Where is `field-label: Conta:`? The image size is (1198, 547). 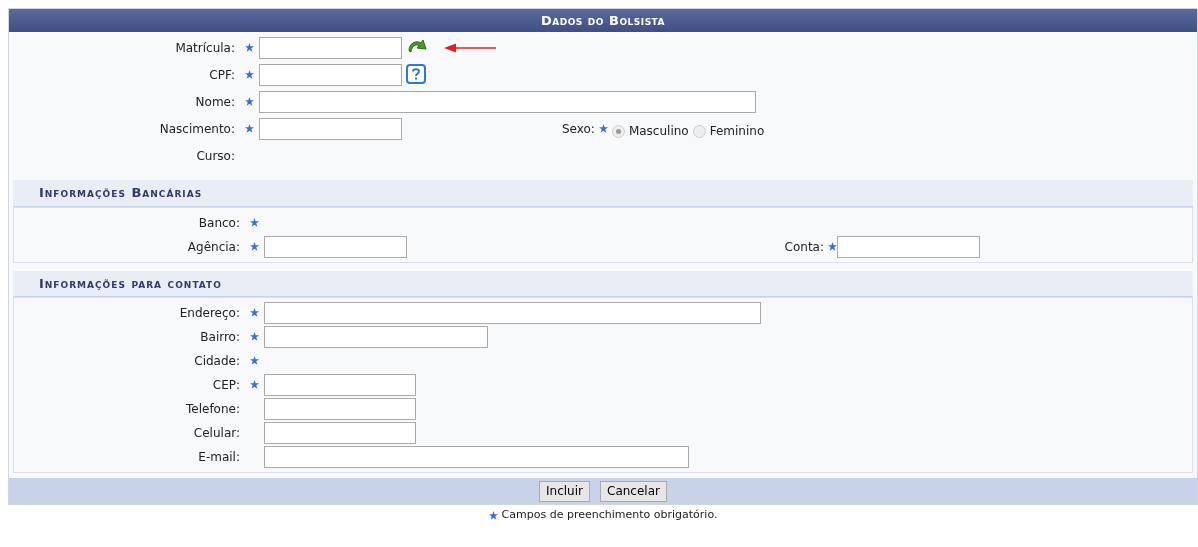 field-label: Conta: is located at coordinates (804, 247).